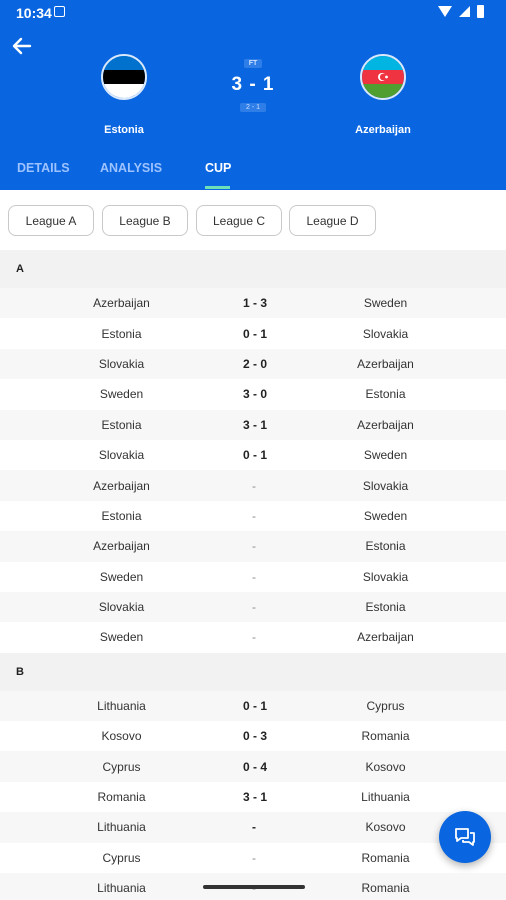  I want to click on table-row: Kosovo 0 - 3 Romania, so click(253, 736).